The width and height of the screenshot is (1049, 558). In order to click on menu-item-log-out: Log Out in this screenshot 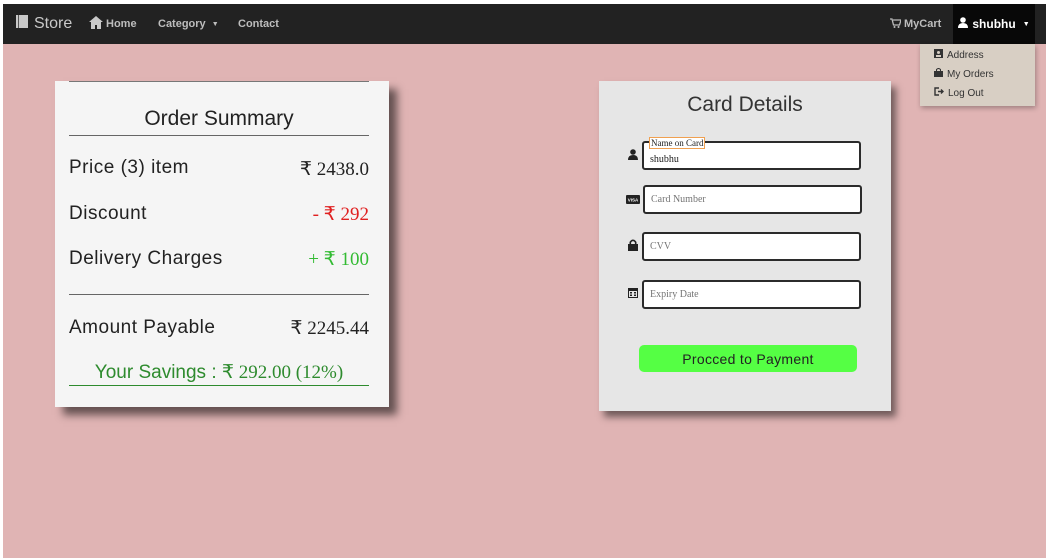, I will do `click(959, 93)`.